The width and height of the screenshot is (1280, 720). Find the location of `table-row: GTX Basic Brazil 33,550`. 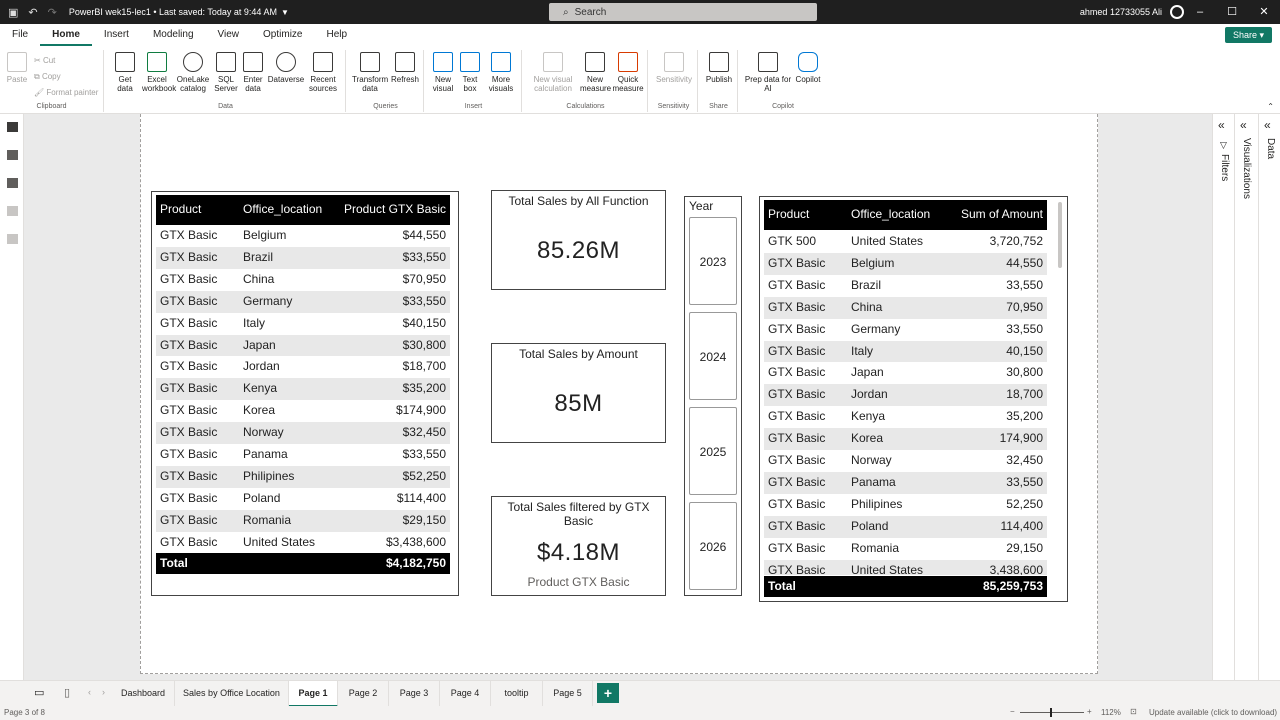

table-row: GTX Basic Brazil 33,550 is located at coordinates (905, 286).